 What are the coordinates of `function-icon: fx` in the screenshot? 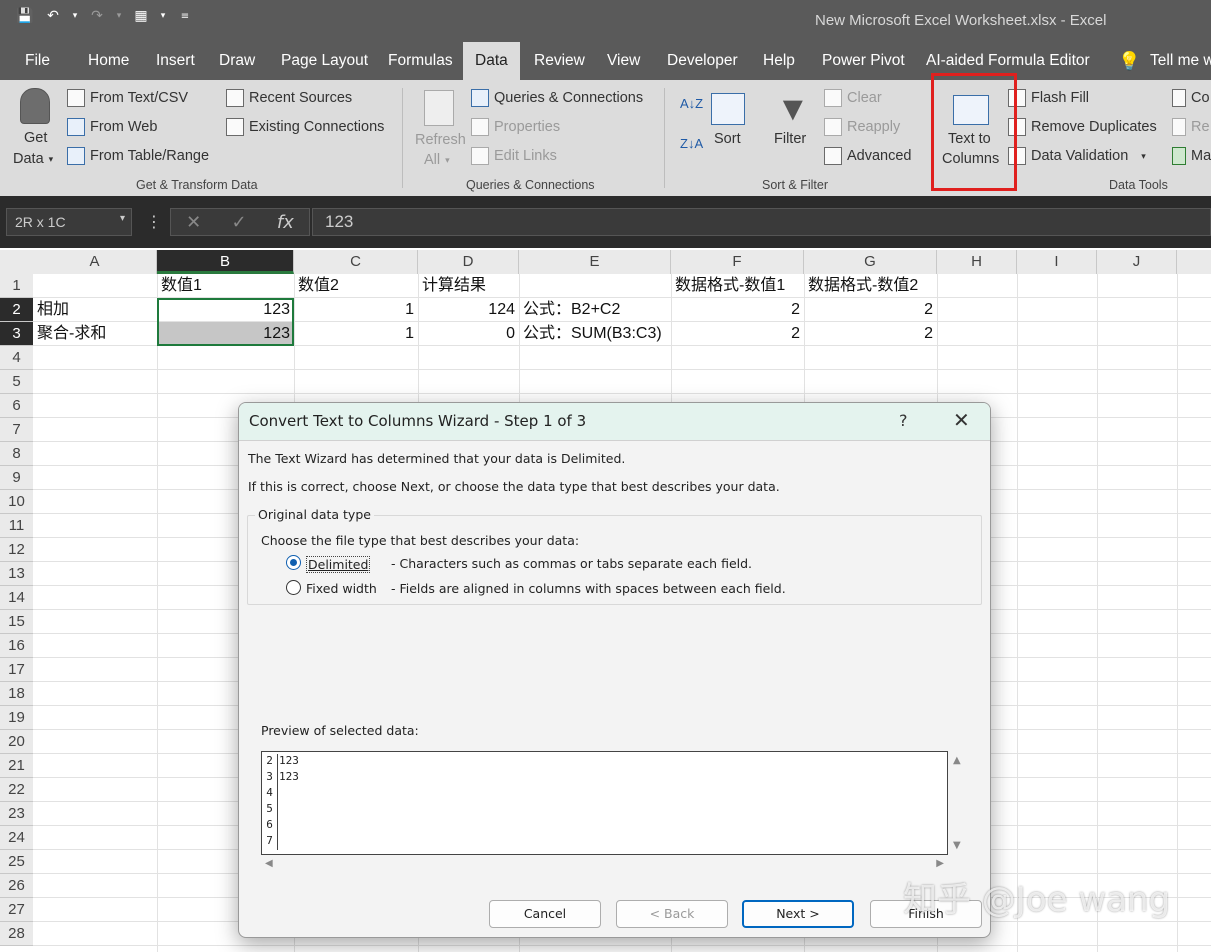 It's located at (285, 222).